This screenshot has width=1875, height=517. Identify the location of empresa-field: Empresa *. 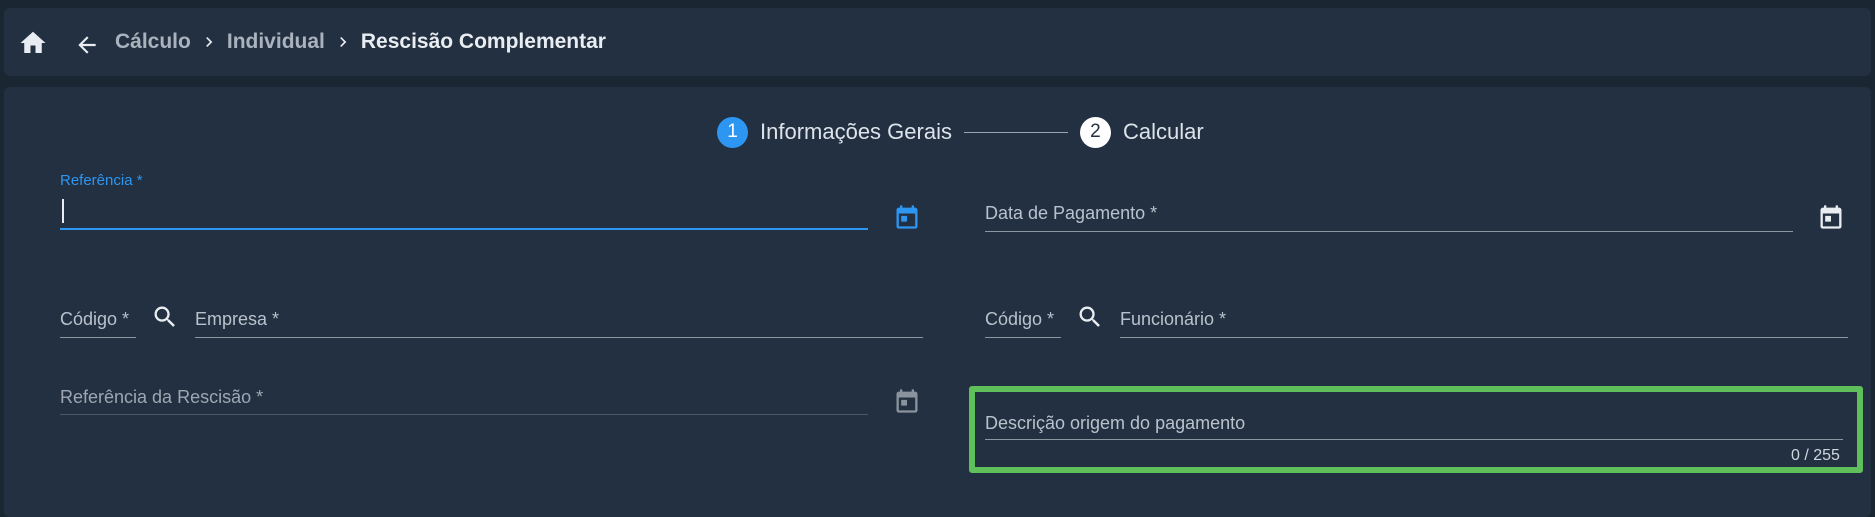
(559, 322).